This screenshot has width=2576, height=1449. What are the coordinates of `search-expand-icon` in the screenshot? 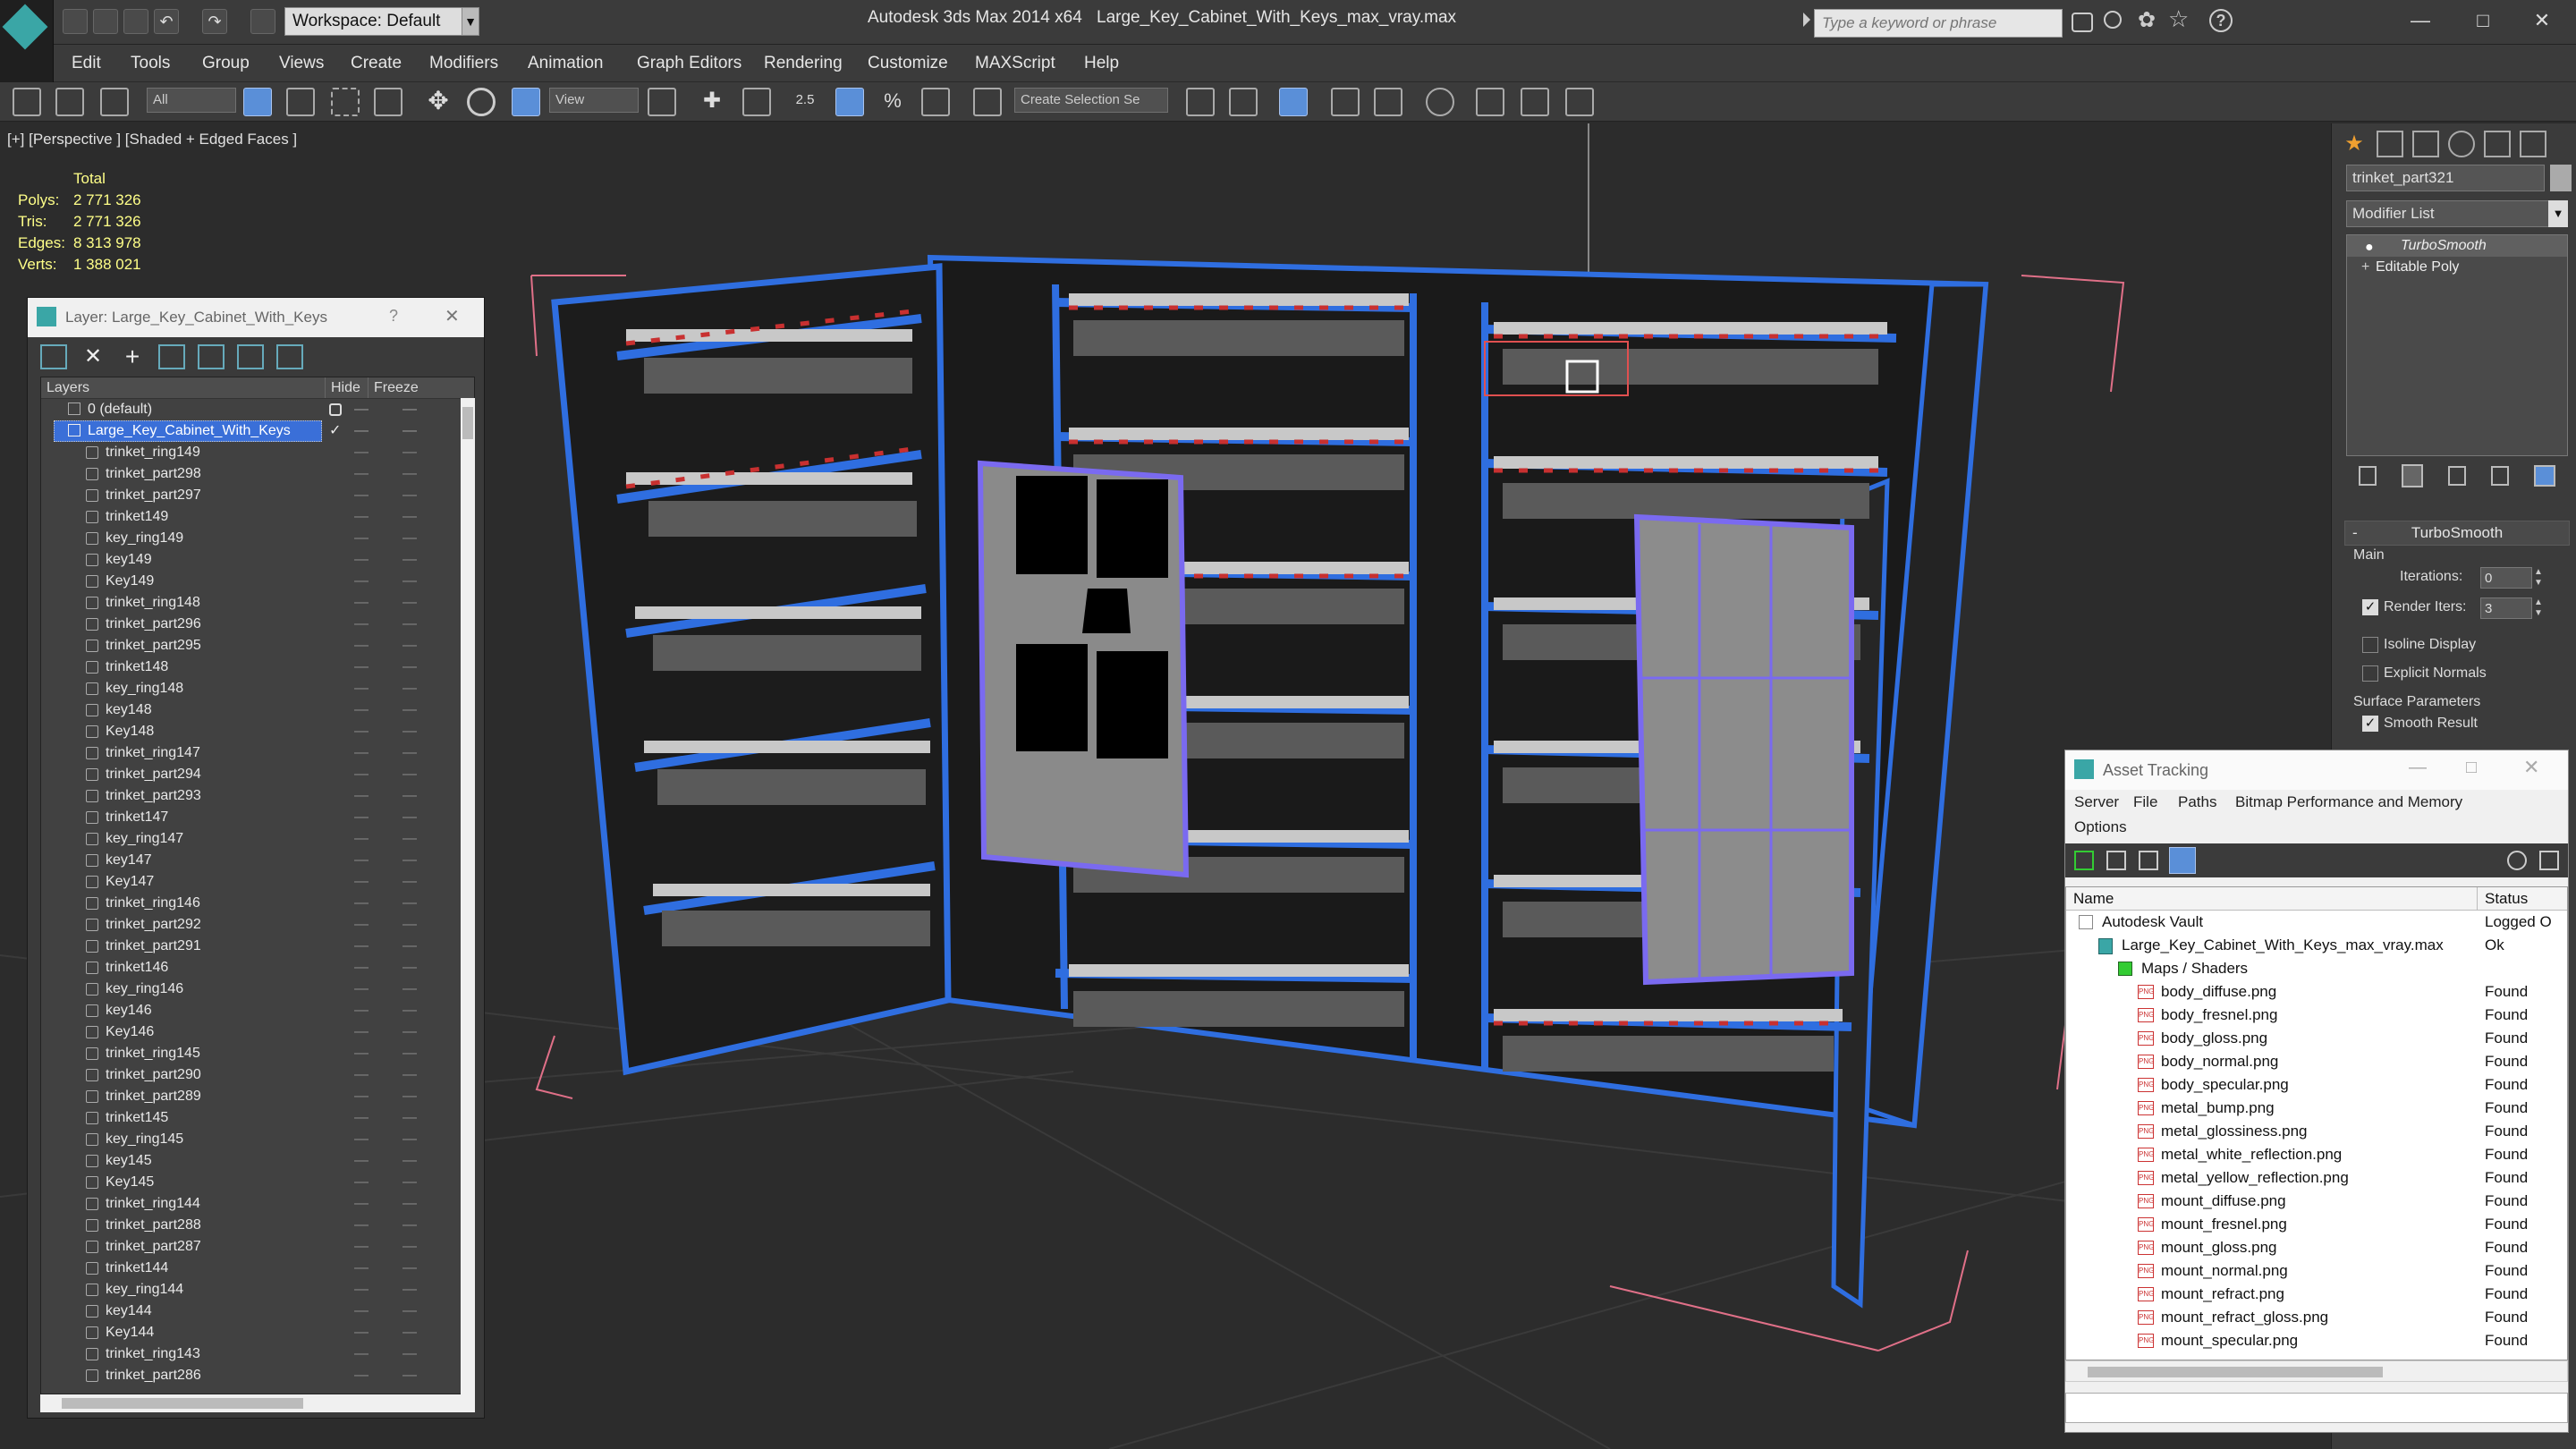 It's located at (1806, 20).